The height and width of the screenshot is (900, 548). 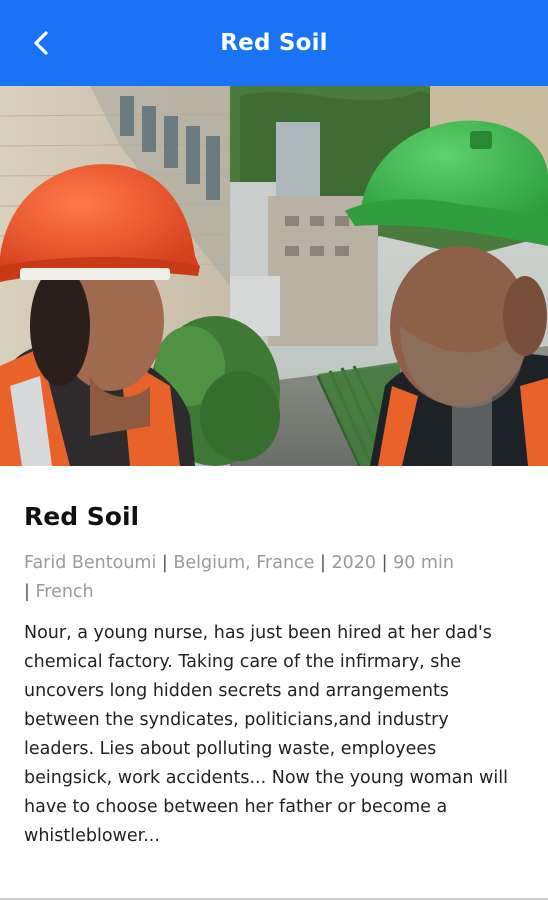 What do you see at coordinates (82, 516) in the screenshot?
I see `movie-title: Red Soil` at bounding box center [82, 516].